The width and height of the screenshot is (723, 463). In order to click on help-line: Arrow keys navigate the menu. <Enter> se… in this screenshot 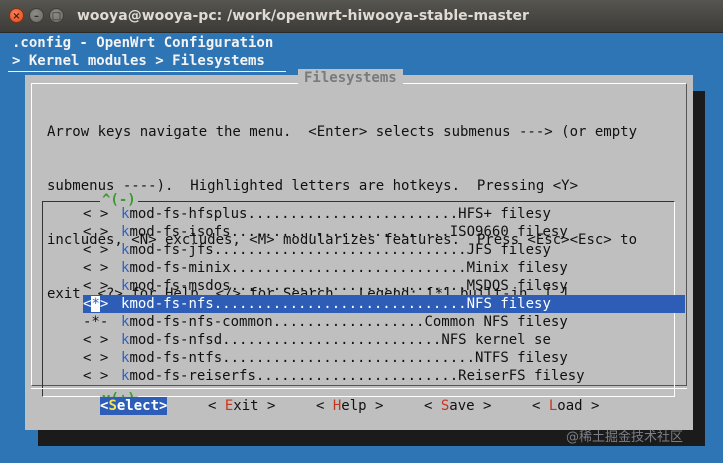, I will do `click(342, 132)`.